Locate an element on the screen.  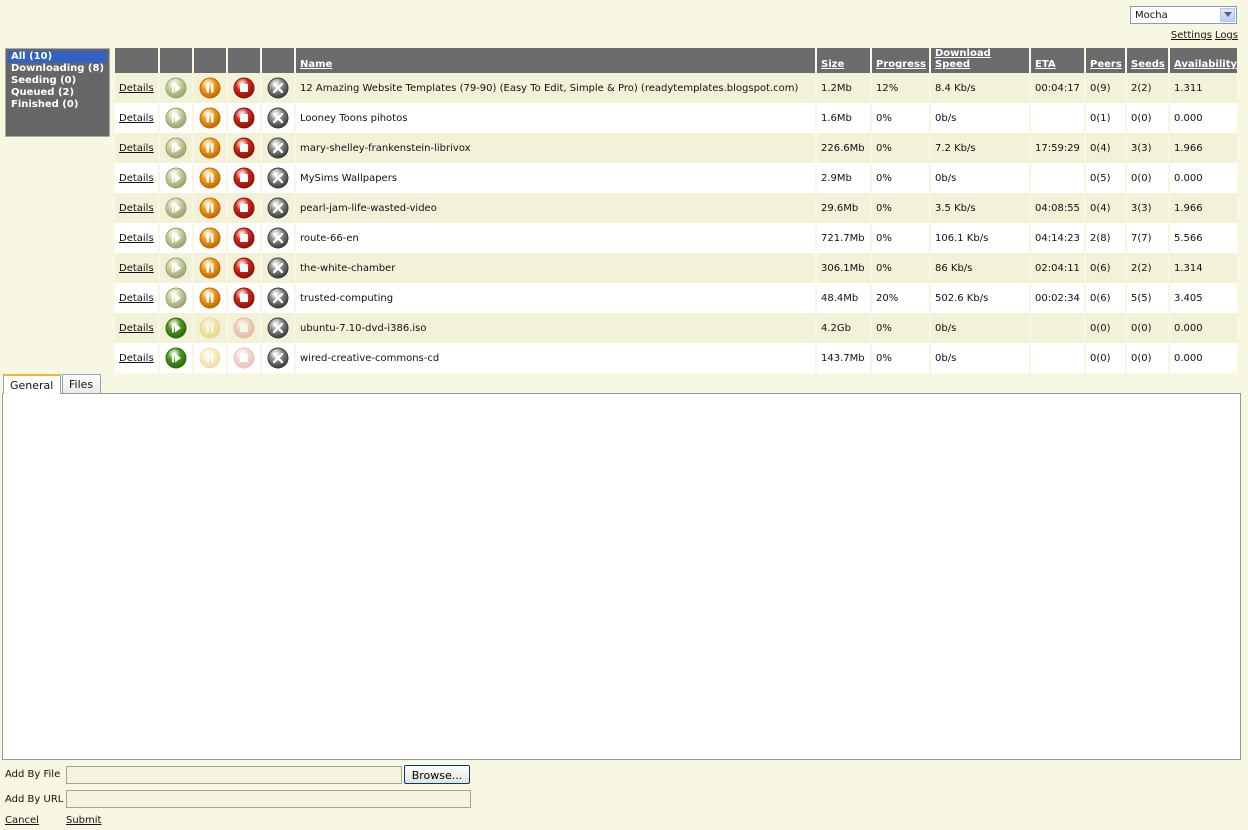
col-progress: Progress is located at coordinates (901, 60).